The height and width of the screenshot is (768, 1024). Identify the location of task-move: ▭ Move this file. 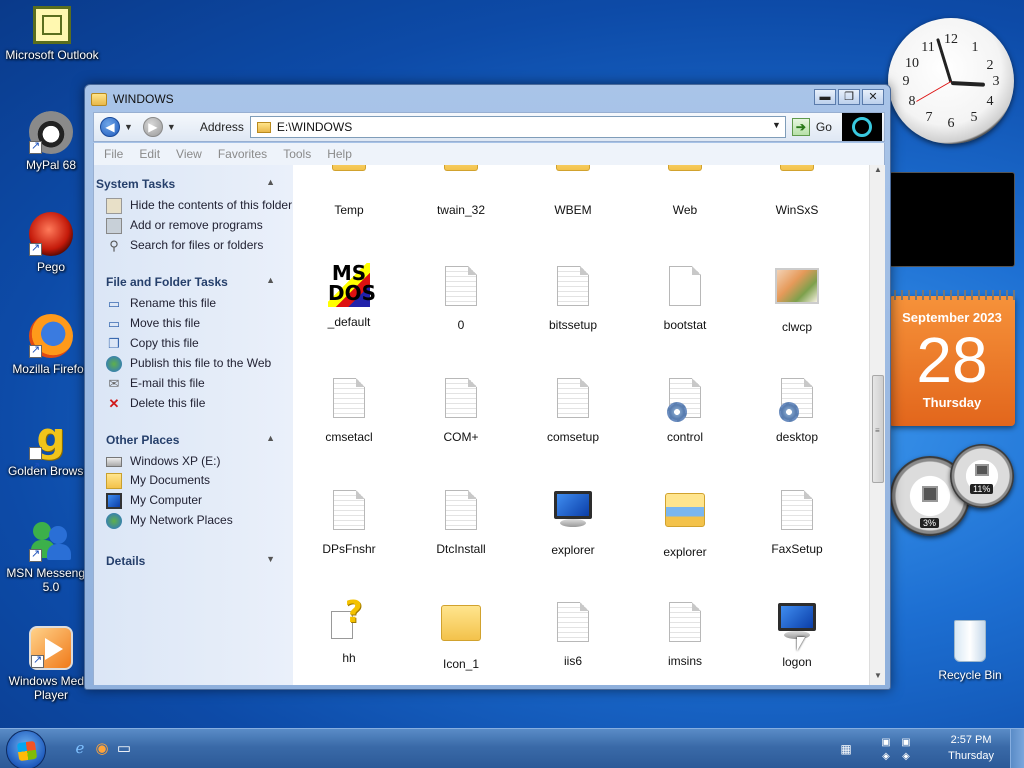
(193, 324).